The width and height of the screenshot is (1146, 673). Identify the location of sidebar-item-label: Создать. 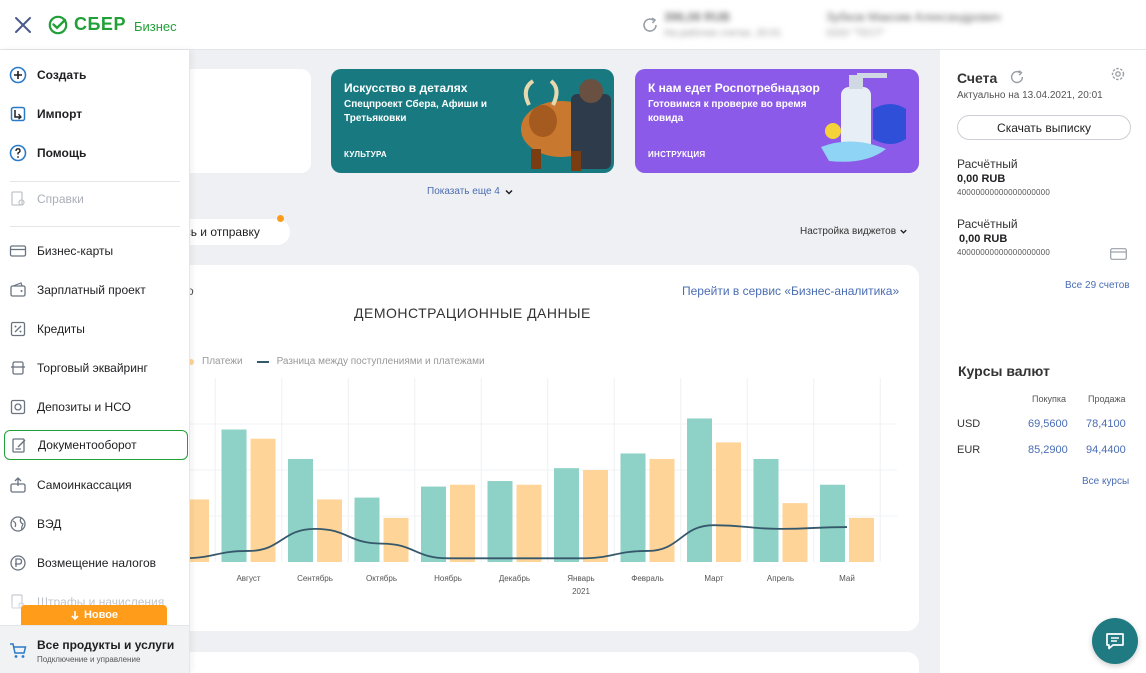
(62, 75).